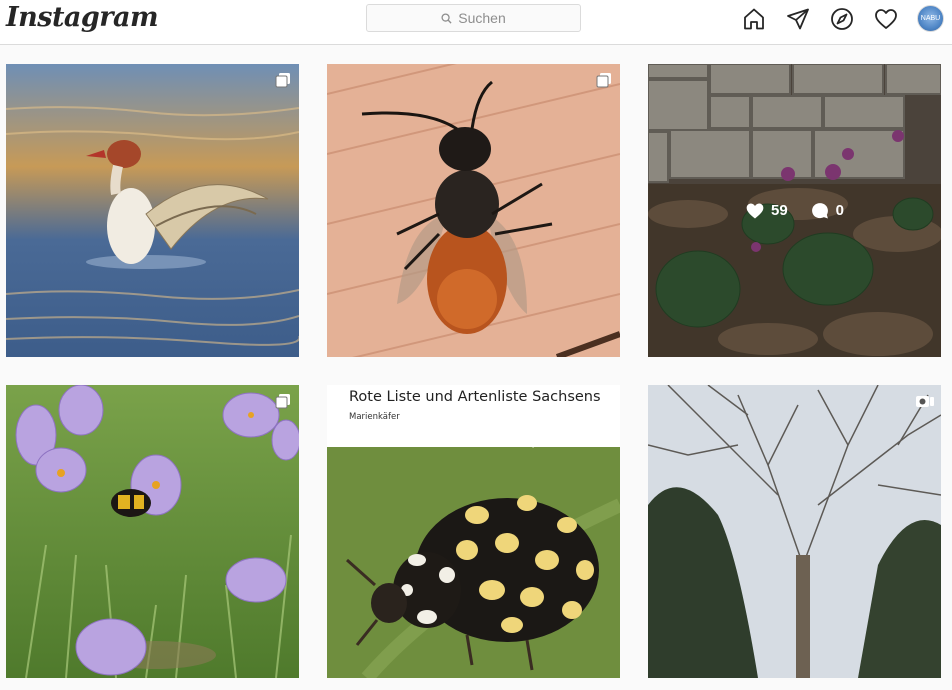  What do you see at coordinates (925, 401) in the screenshot?
I see `igtv-video-icon` at bounding box center [925, 401].